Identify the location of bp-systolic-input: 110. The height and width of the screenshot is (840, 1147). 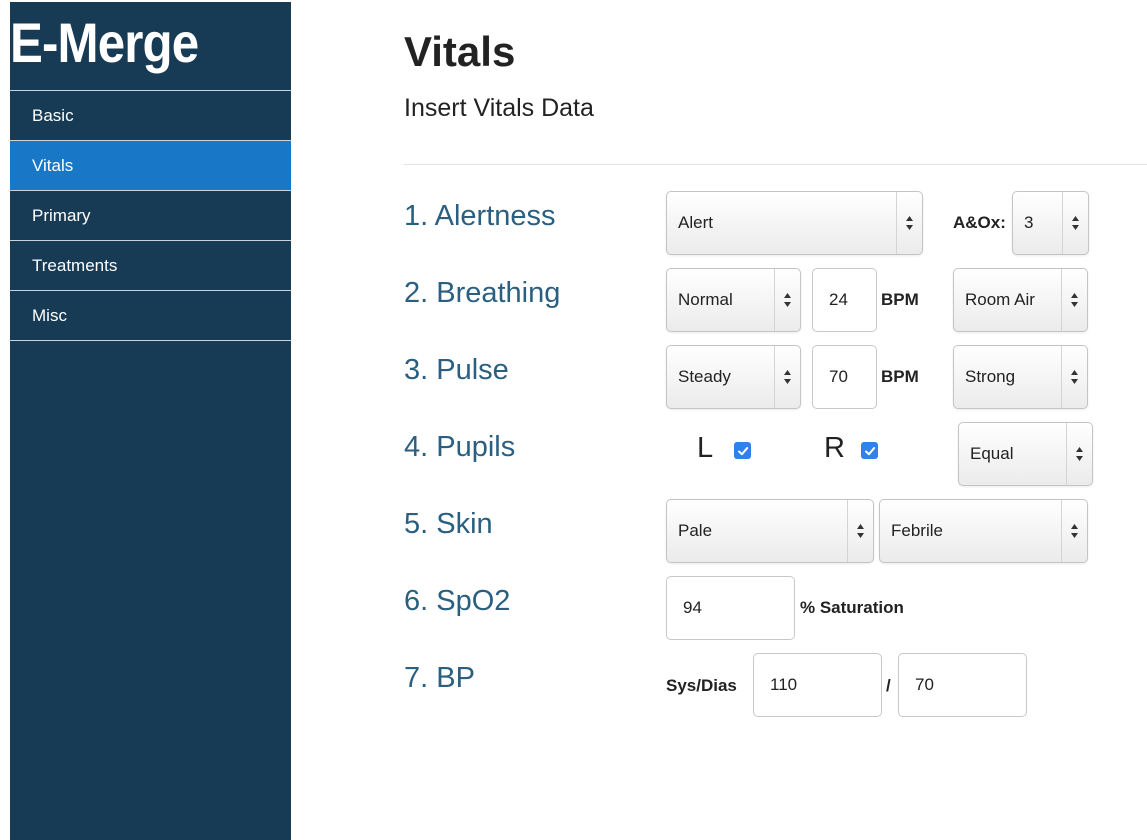
(817, 685).